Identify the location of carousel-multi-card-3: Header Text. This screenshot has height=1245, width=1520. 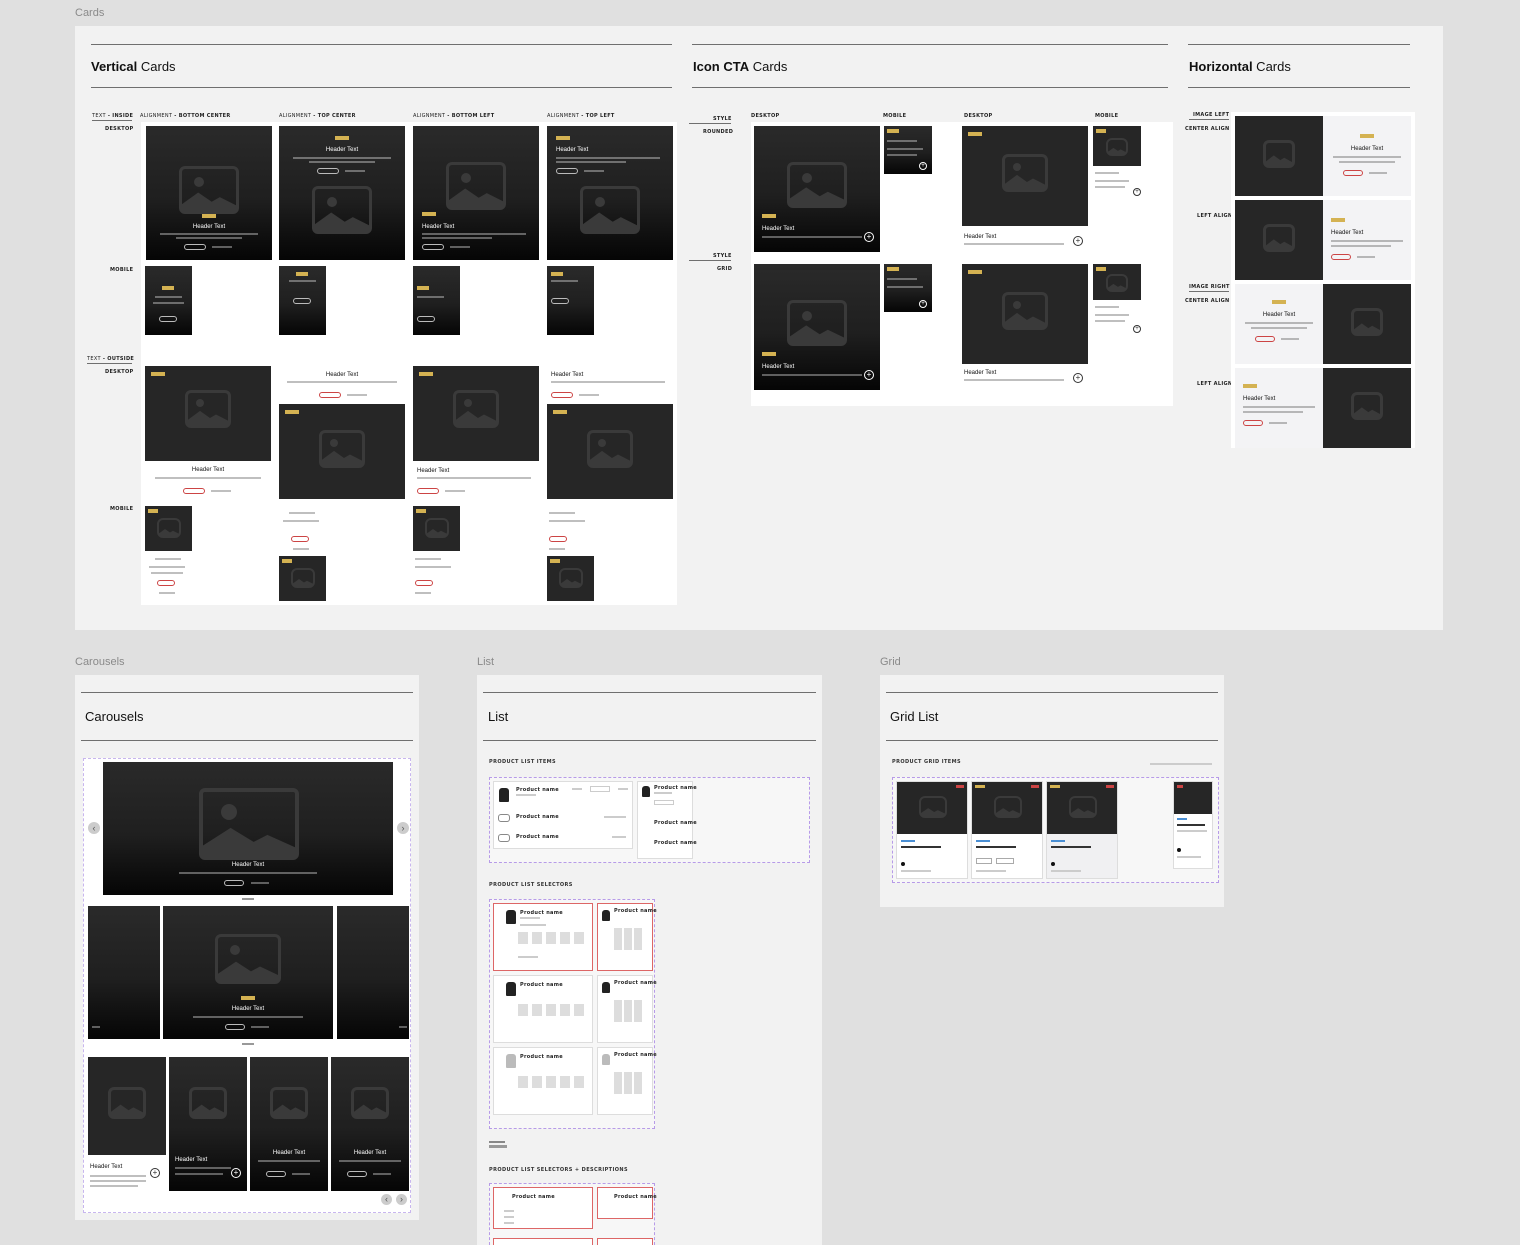
(289, 1124).